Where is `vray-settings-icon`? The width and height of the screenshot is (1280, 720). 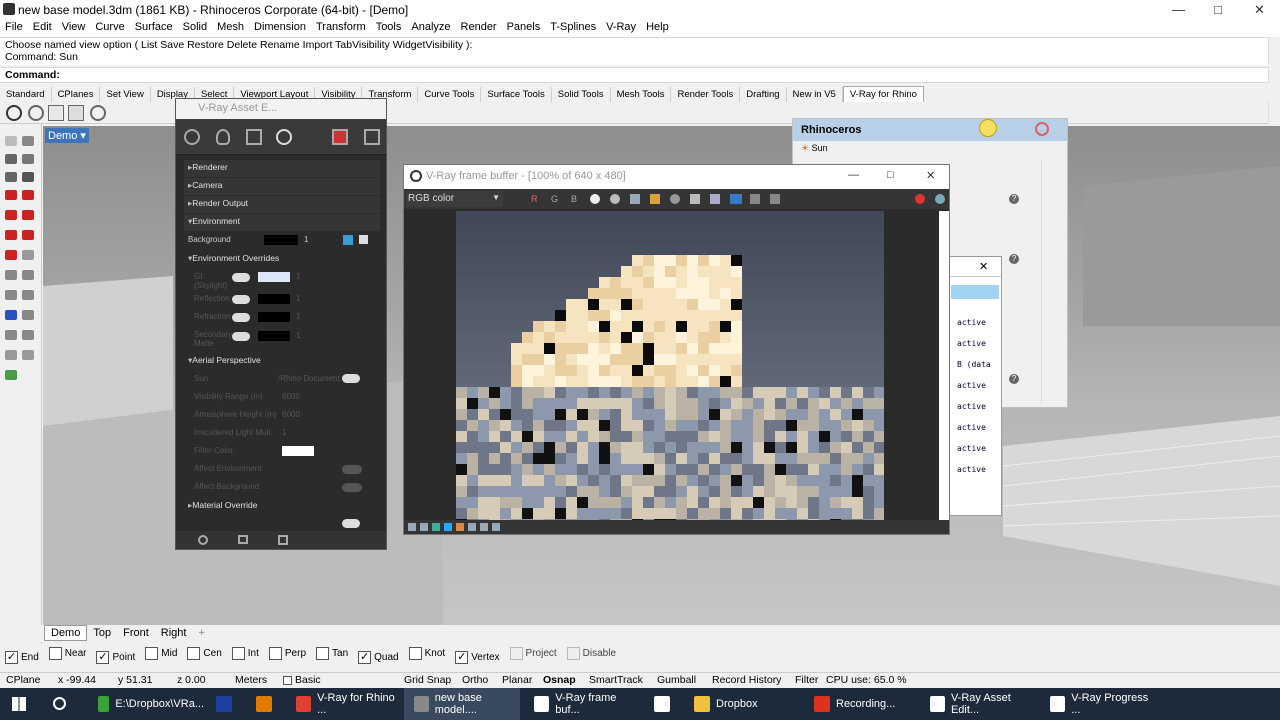 vray-settings-icon is located at coordinates (98, 113).